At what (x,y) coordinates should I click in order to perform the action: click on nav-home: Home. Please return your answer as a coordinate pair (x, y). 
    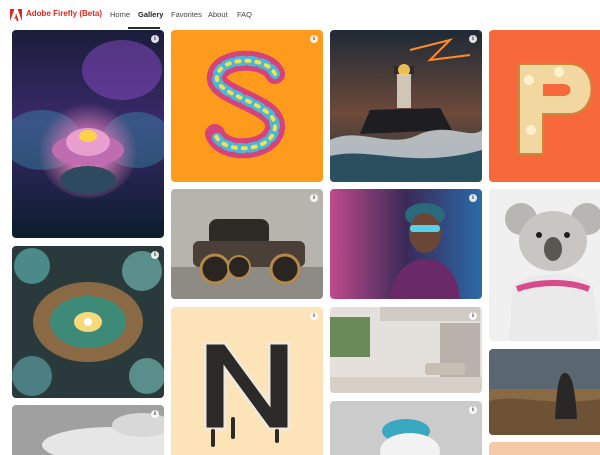
    Looking at the image, I should click on (120, 14).